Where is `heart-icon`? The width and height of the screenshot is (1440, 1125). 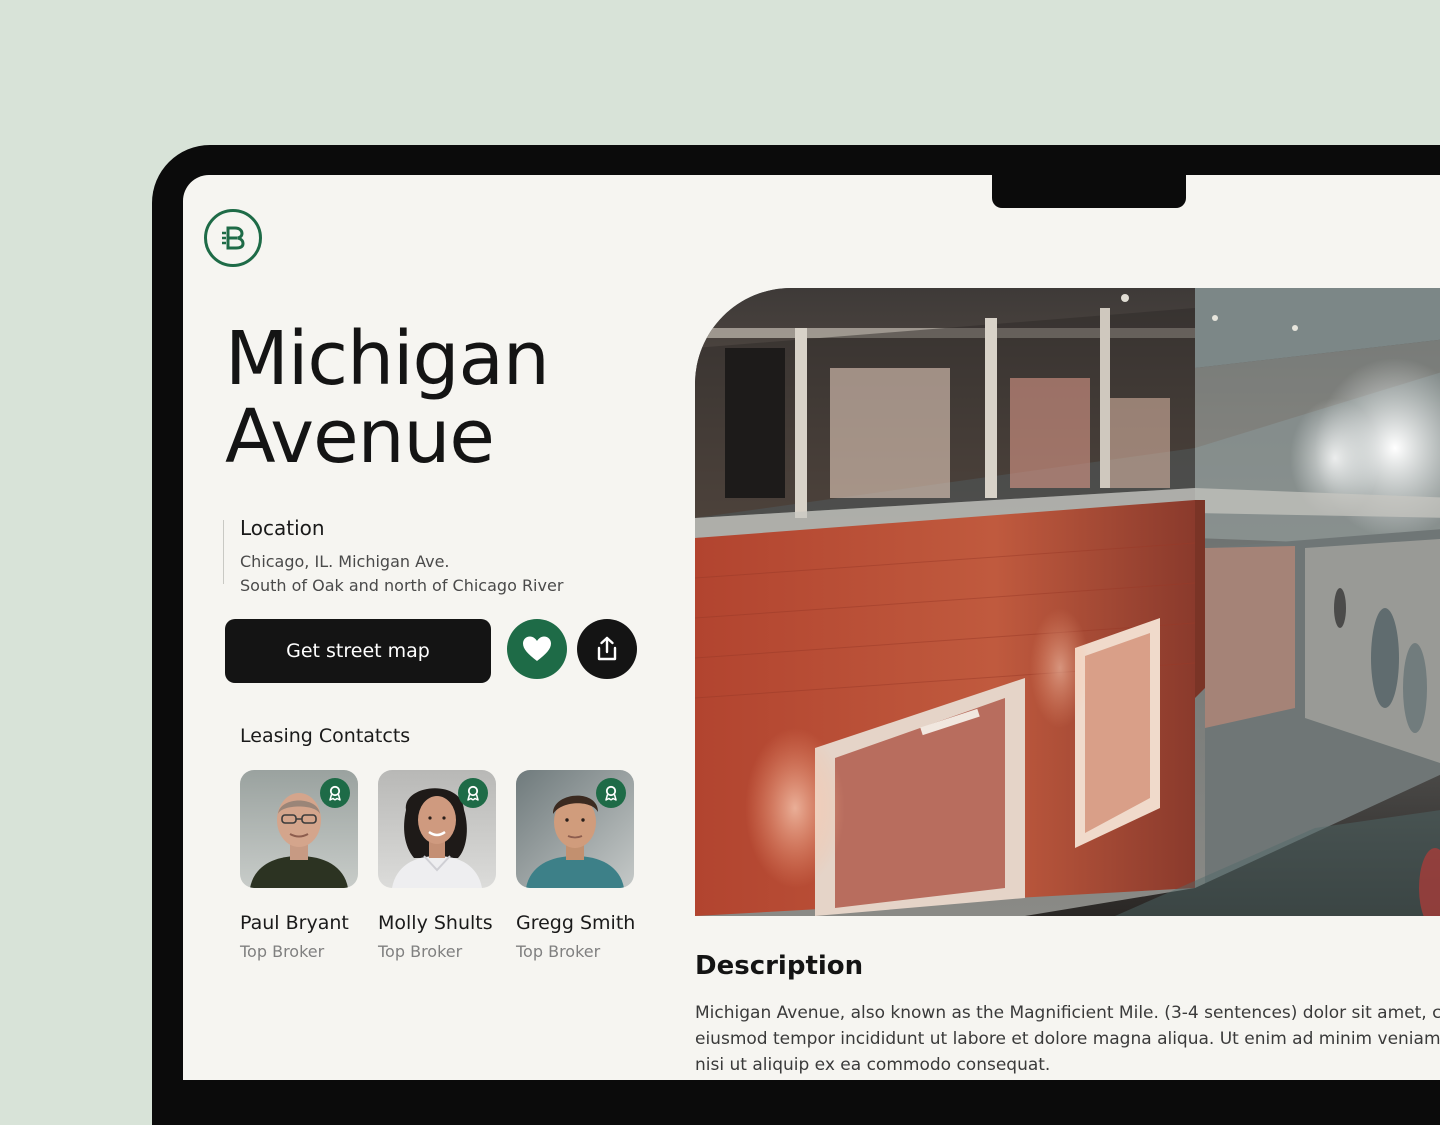 heart-icon is located at coordinates (537, 648).